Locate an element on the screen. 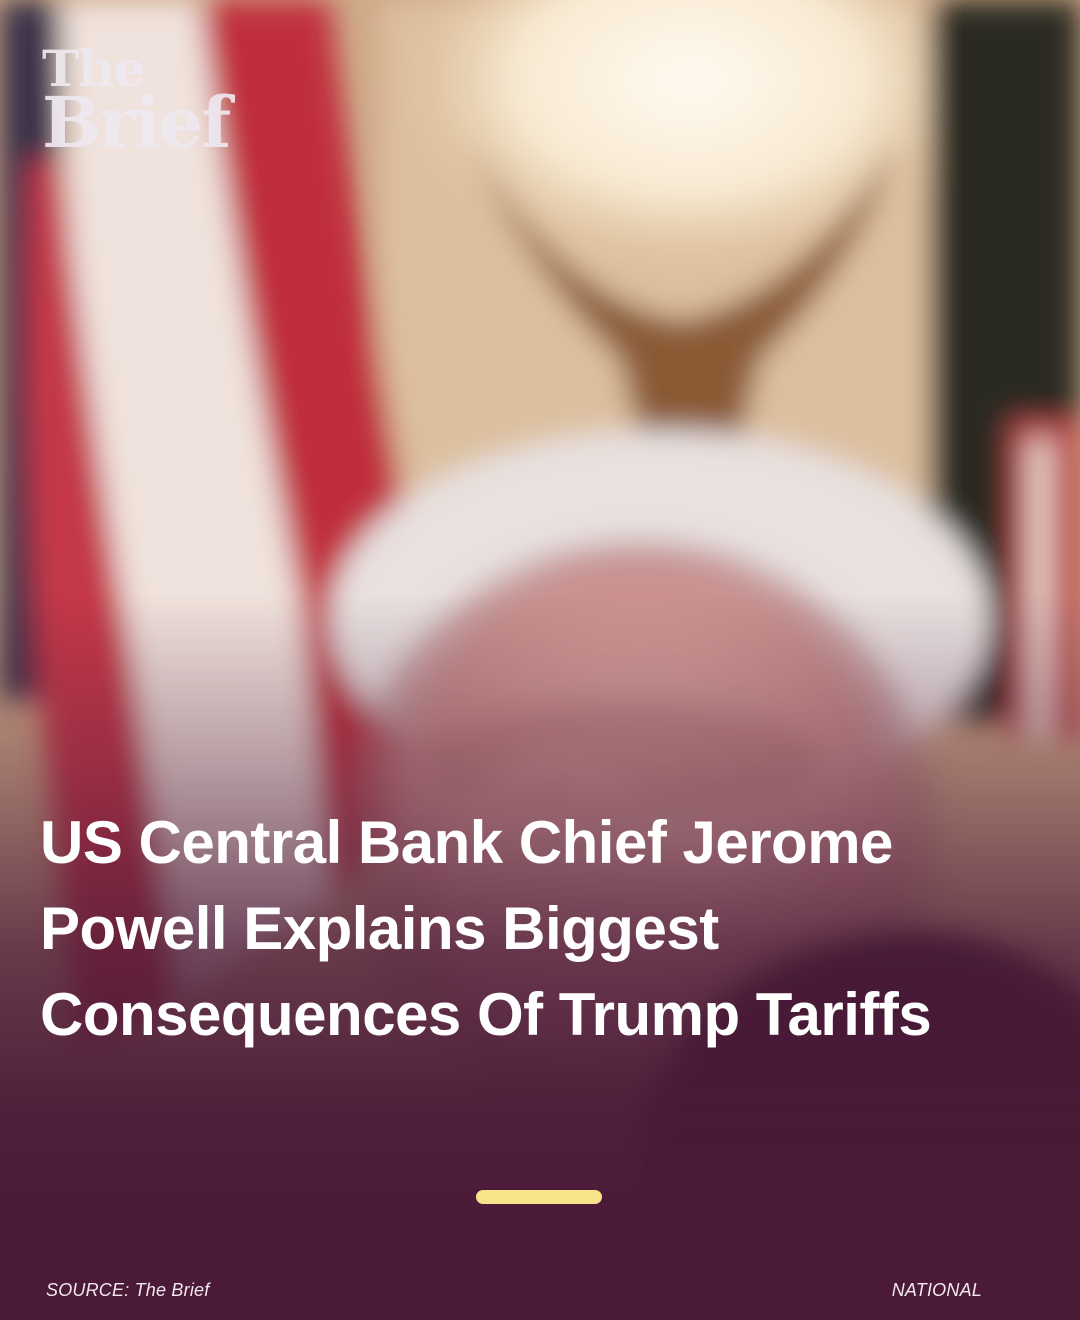 The width and height of the screenshot is (1080, 1320). brand-logo: The Brief is located at coordinates (152, 101).